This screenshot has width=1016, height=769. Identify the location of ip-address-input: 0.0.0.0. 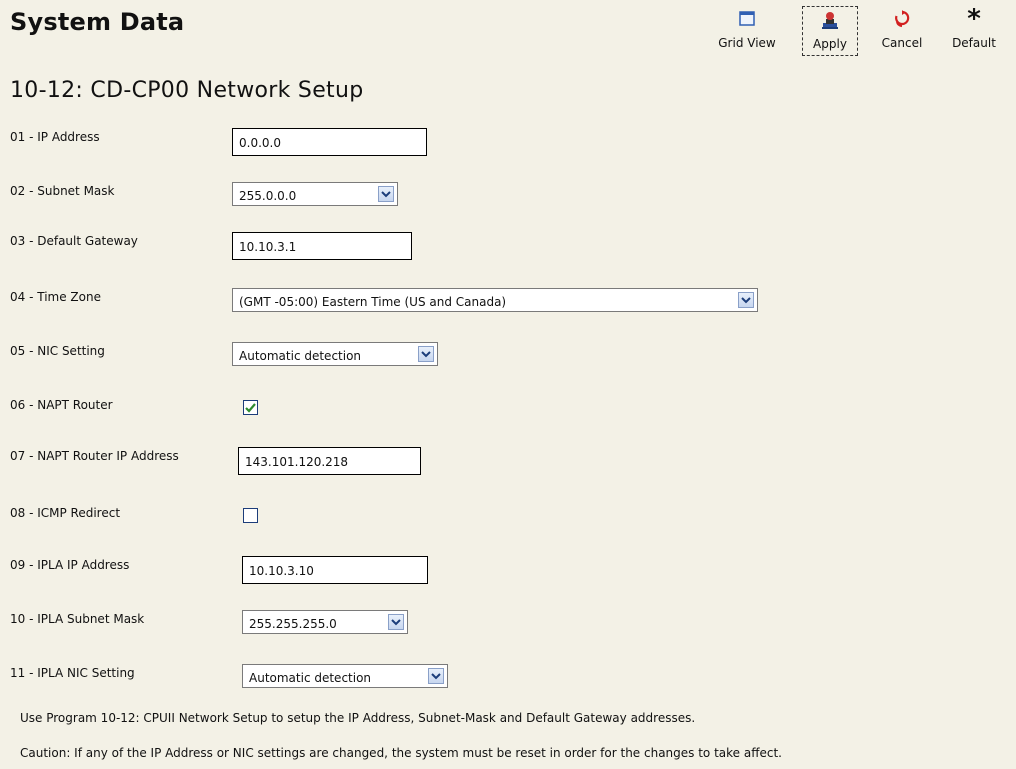
(329, 142).